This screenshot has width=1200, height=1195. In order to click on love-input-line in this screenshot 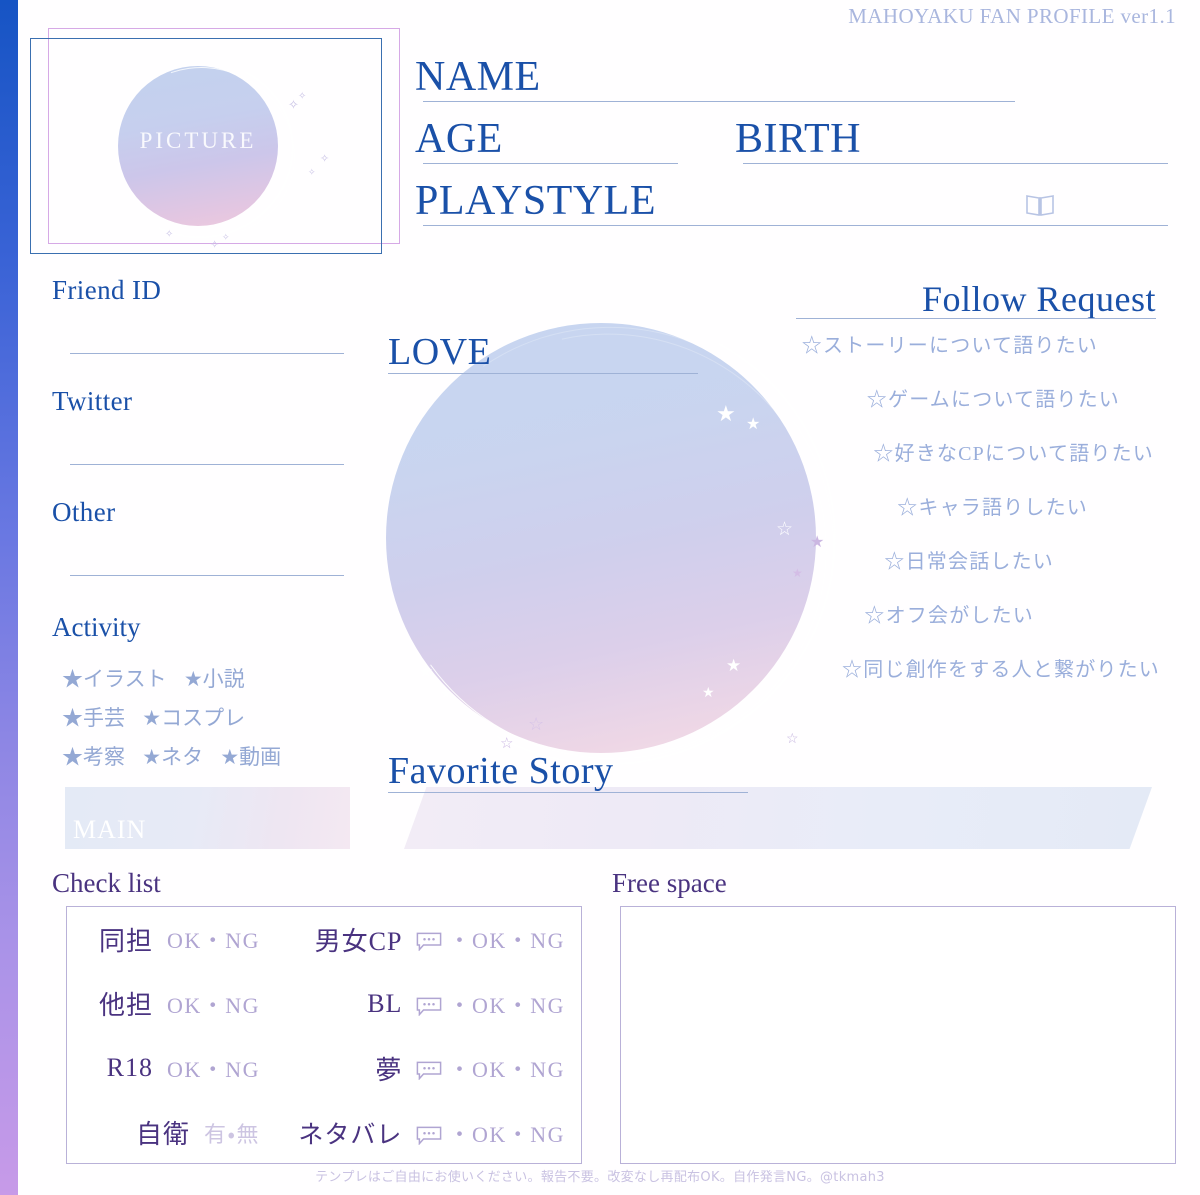, I will do `click(543, 373)`.